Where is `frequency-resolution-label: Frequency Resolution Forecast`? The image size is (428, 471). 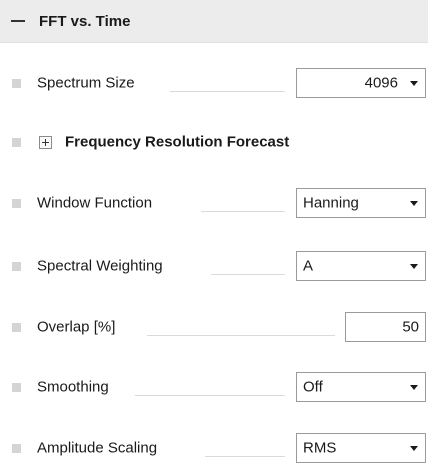
frequency-resolution-label: Frequency Resolution Forecast is located at coordinates (177, 142).